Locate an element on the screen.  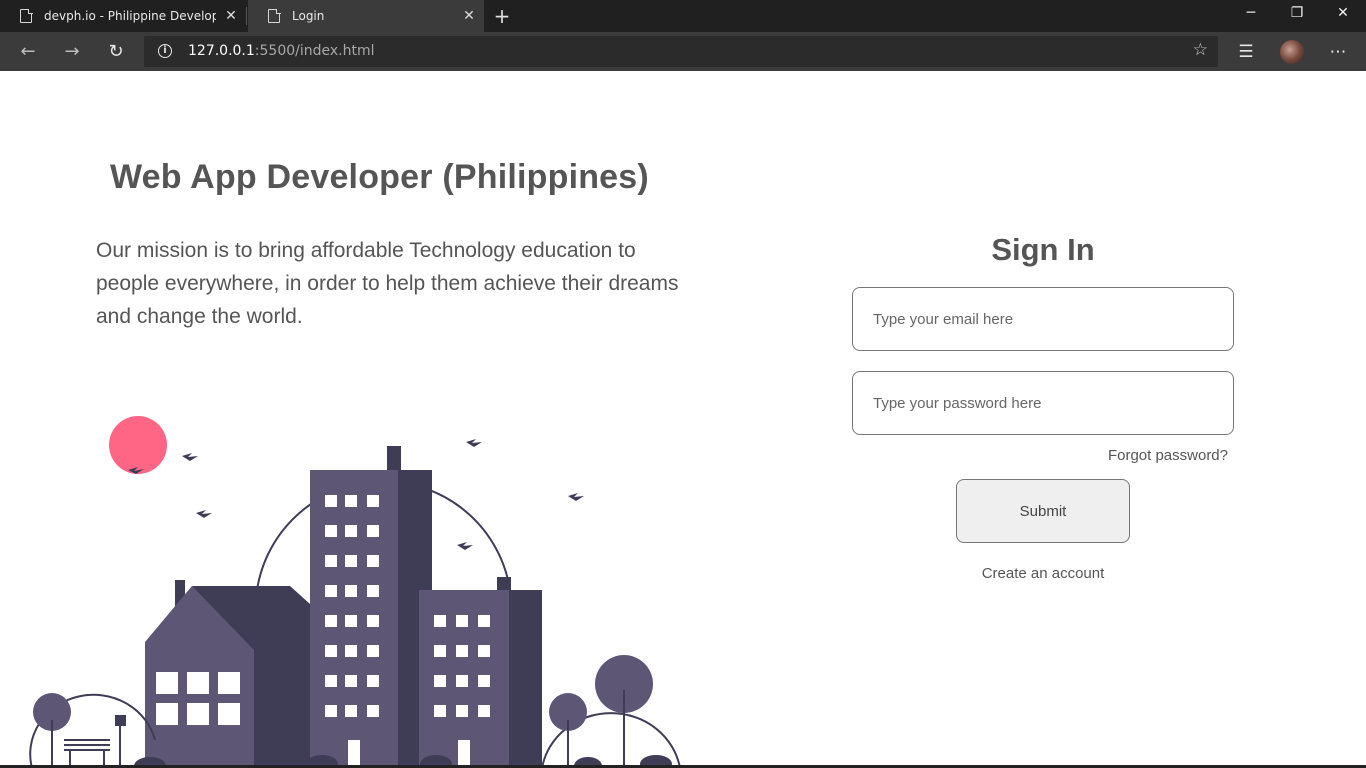
tab-title: devph.io - Philippine Developers is located at coordinates (130, 16).